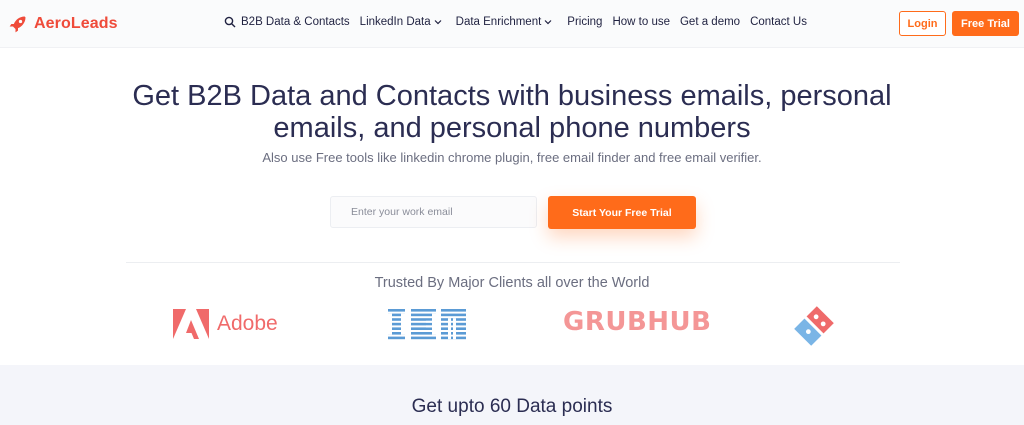  I want to click on brand-name: AeroLeads, so click(76, 23).